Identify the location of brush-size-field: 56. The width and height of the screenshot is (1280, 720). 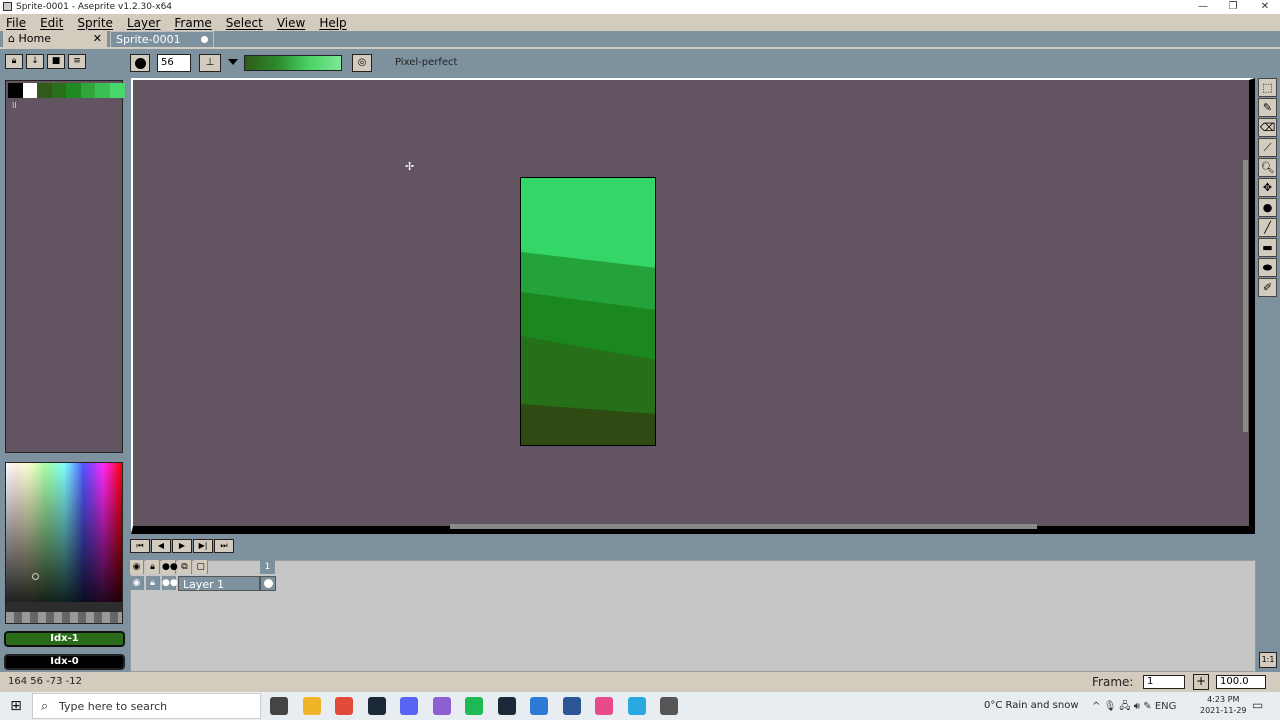
(174, 63).